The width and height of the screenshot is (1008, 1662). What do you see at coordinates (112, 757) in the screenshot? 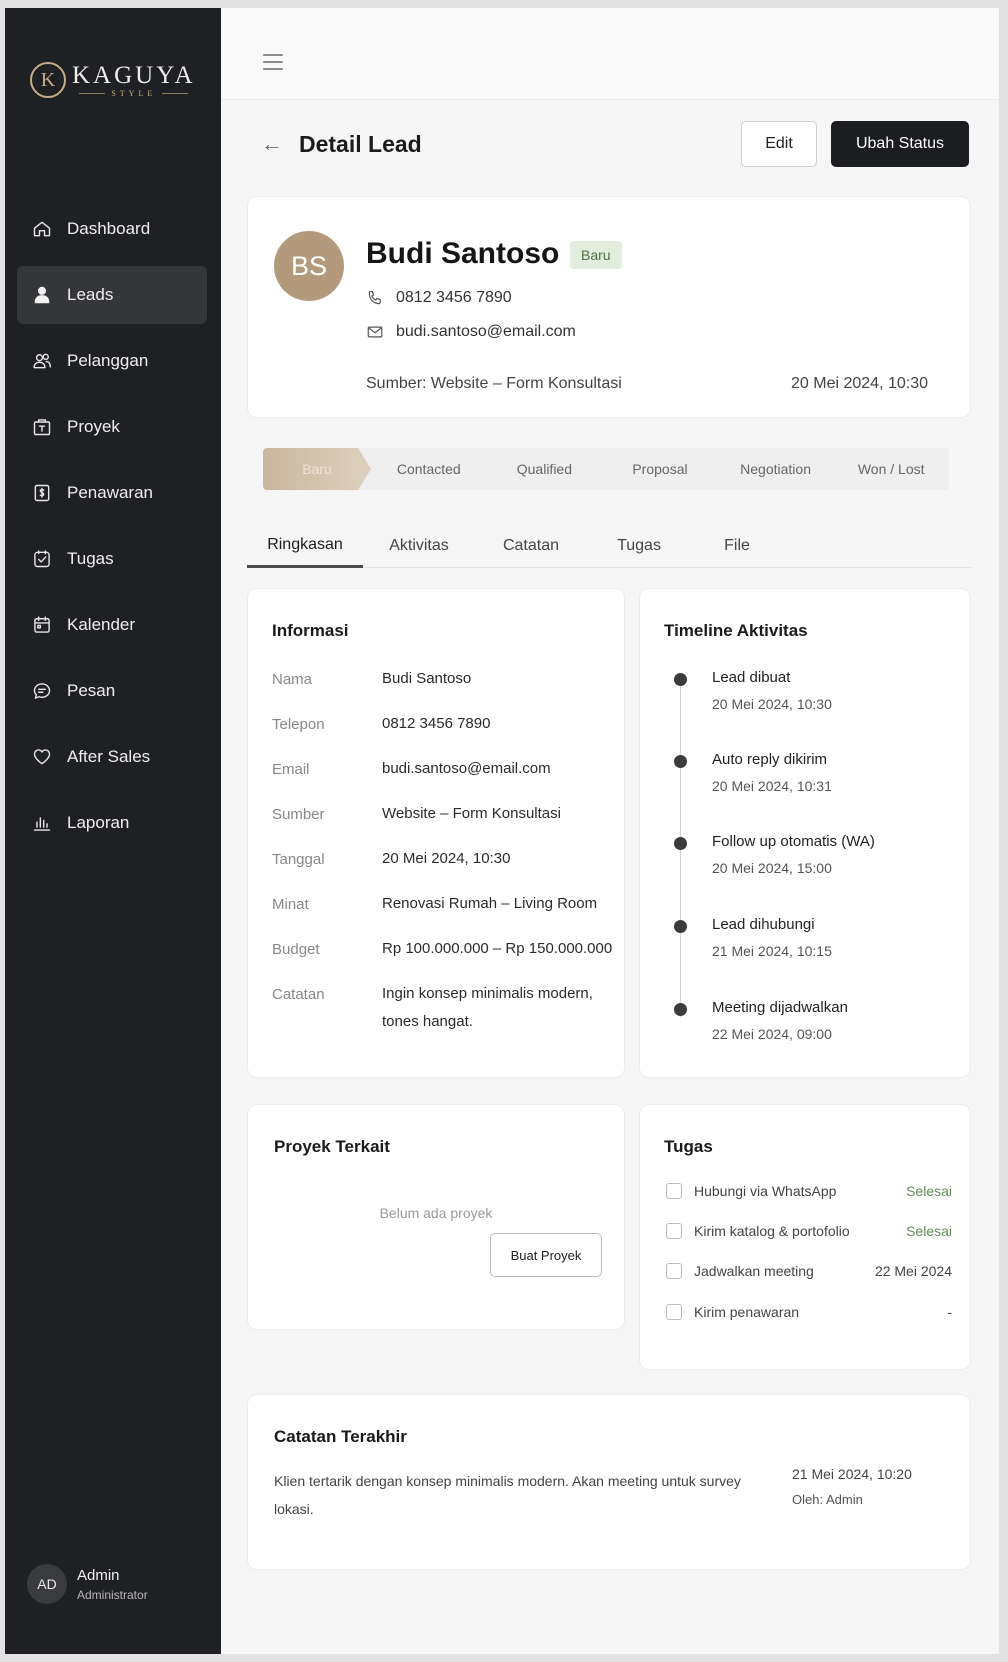
I see `sidebar-item-after-sales: After Sales` at bounding box center [112, 757].